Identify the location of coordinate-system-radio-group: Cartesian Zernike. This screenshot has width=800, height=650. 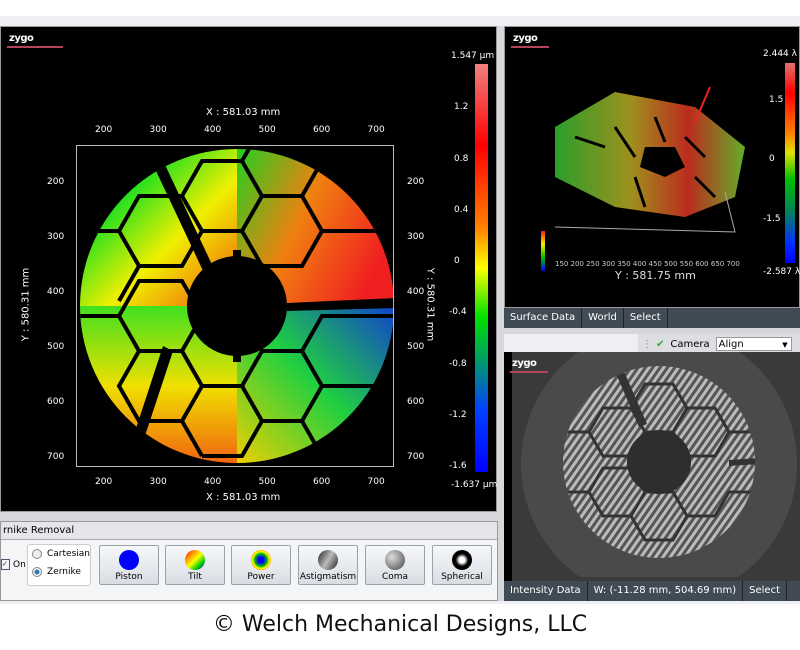
(59, 565).